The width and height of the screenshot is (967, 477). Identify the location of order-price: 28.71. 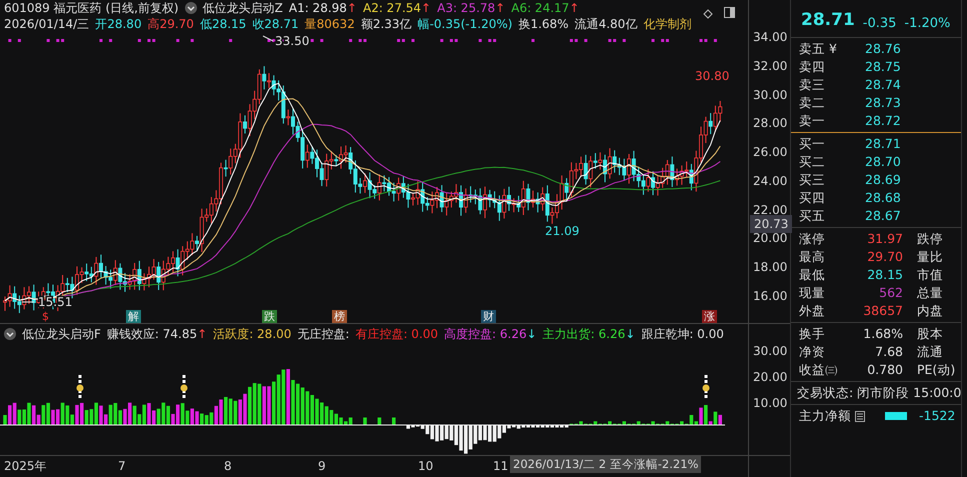
(883, 144).